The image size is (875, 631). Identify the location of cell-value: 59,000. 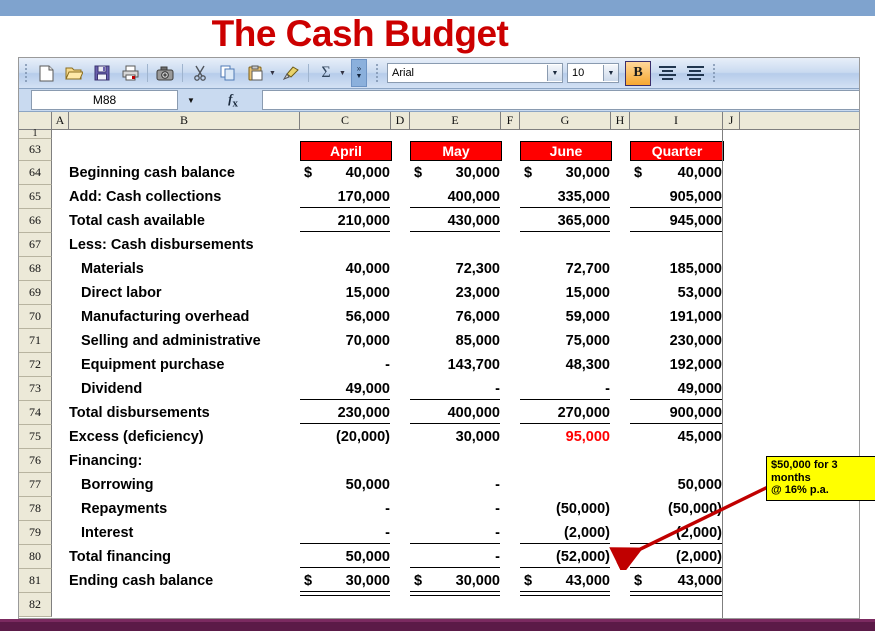
(568, 316).